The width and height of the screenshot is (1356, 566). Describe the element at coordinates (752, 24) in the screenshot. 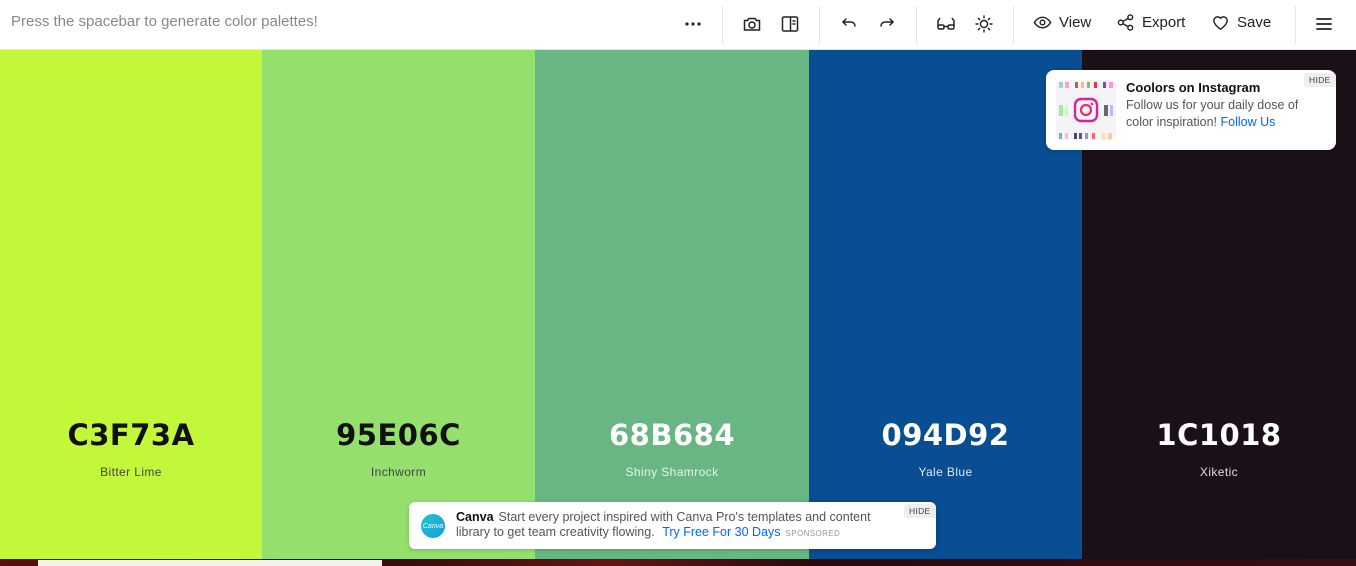

I see `camera-icon` at that location.